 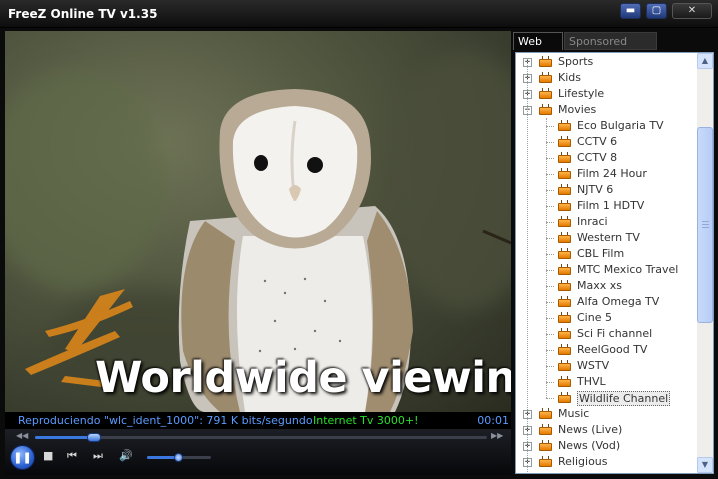 I want to click on scroll-thumb, so click(x=705, y=225).